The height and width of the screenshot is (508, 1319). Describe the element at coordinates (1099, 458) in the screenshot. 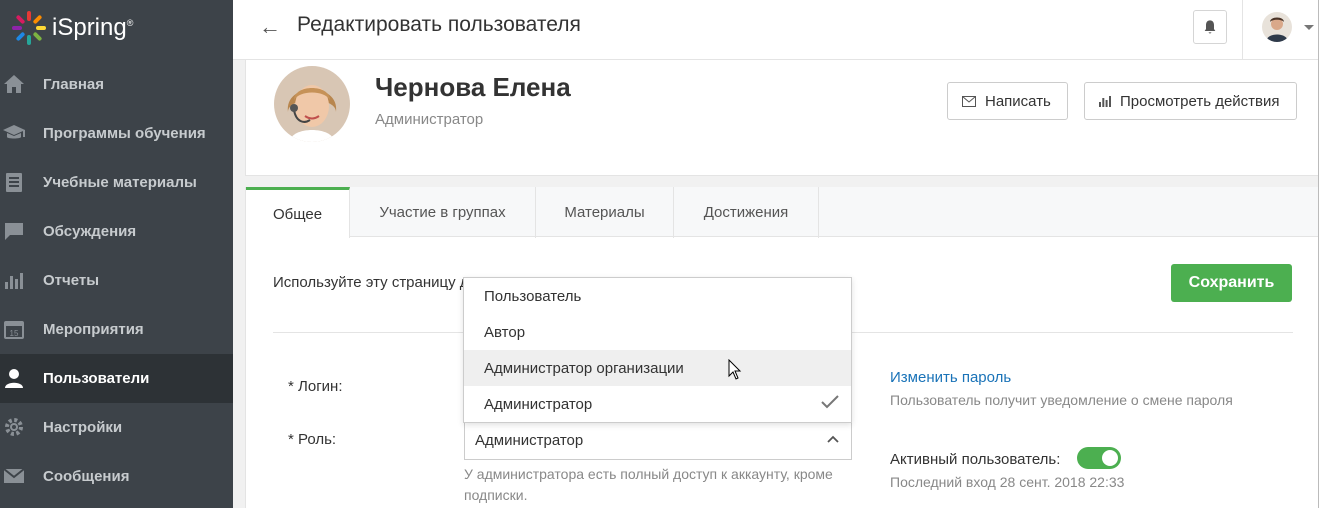

I see `active-user-toggle` at that location.